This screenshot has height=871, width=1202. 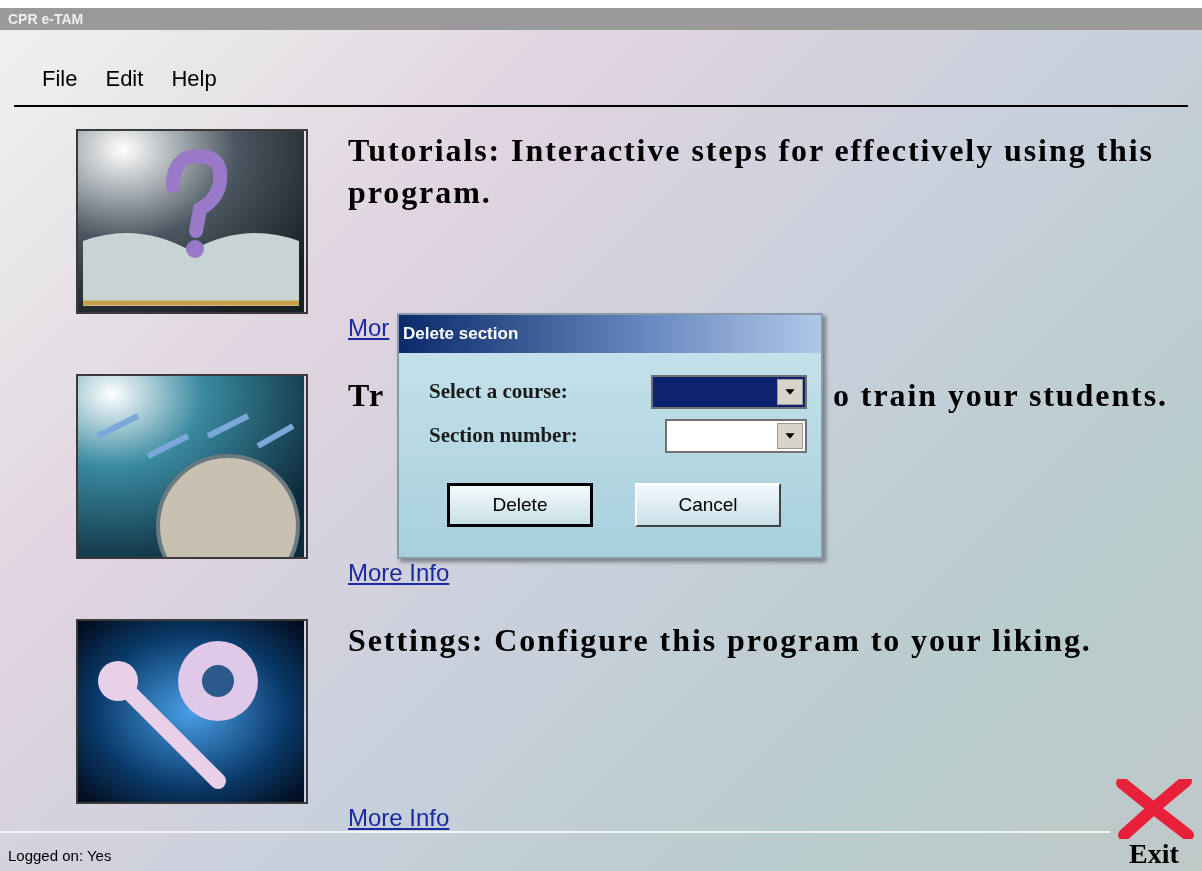 What do you see at coordinates (1000, 395) in the screenshot?
I see `section-description: o train your students.` at bounding box center [1000, 395].